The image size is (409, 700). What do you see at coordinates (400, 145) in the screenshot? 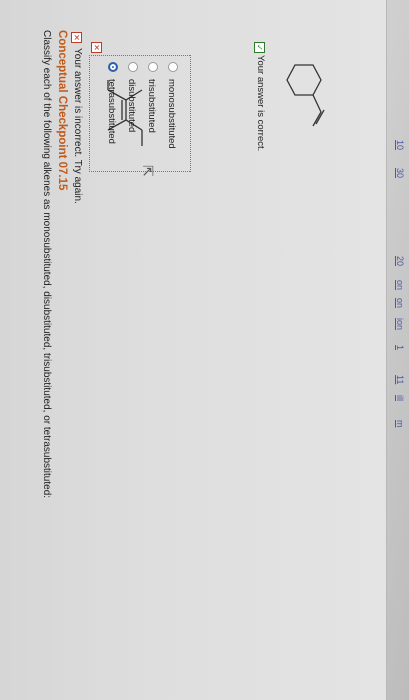
I see `sidebar-item: 10` at bounding box center [400, 145].